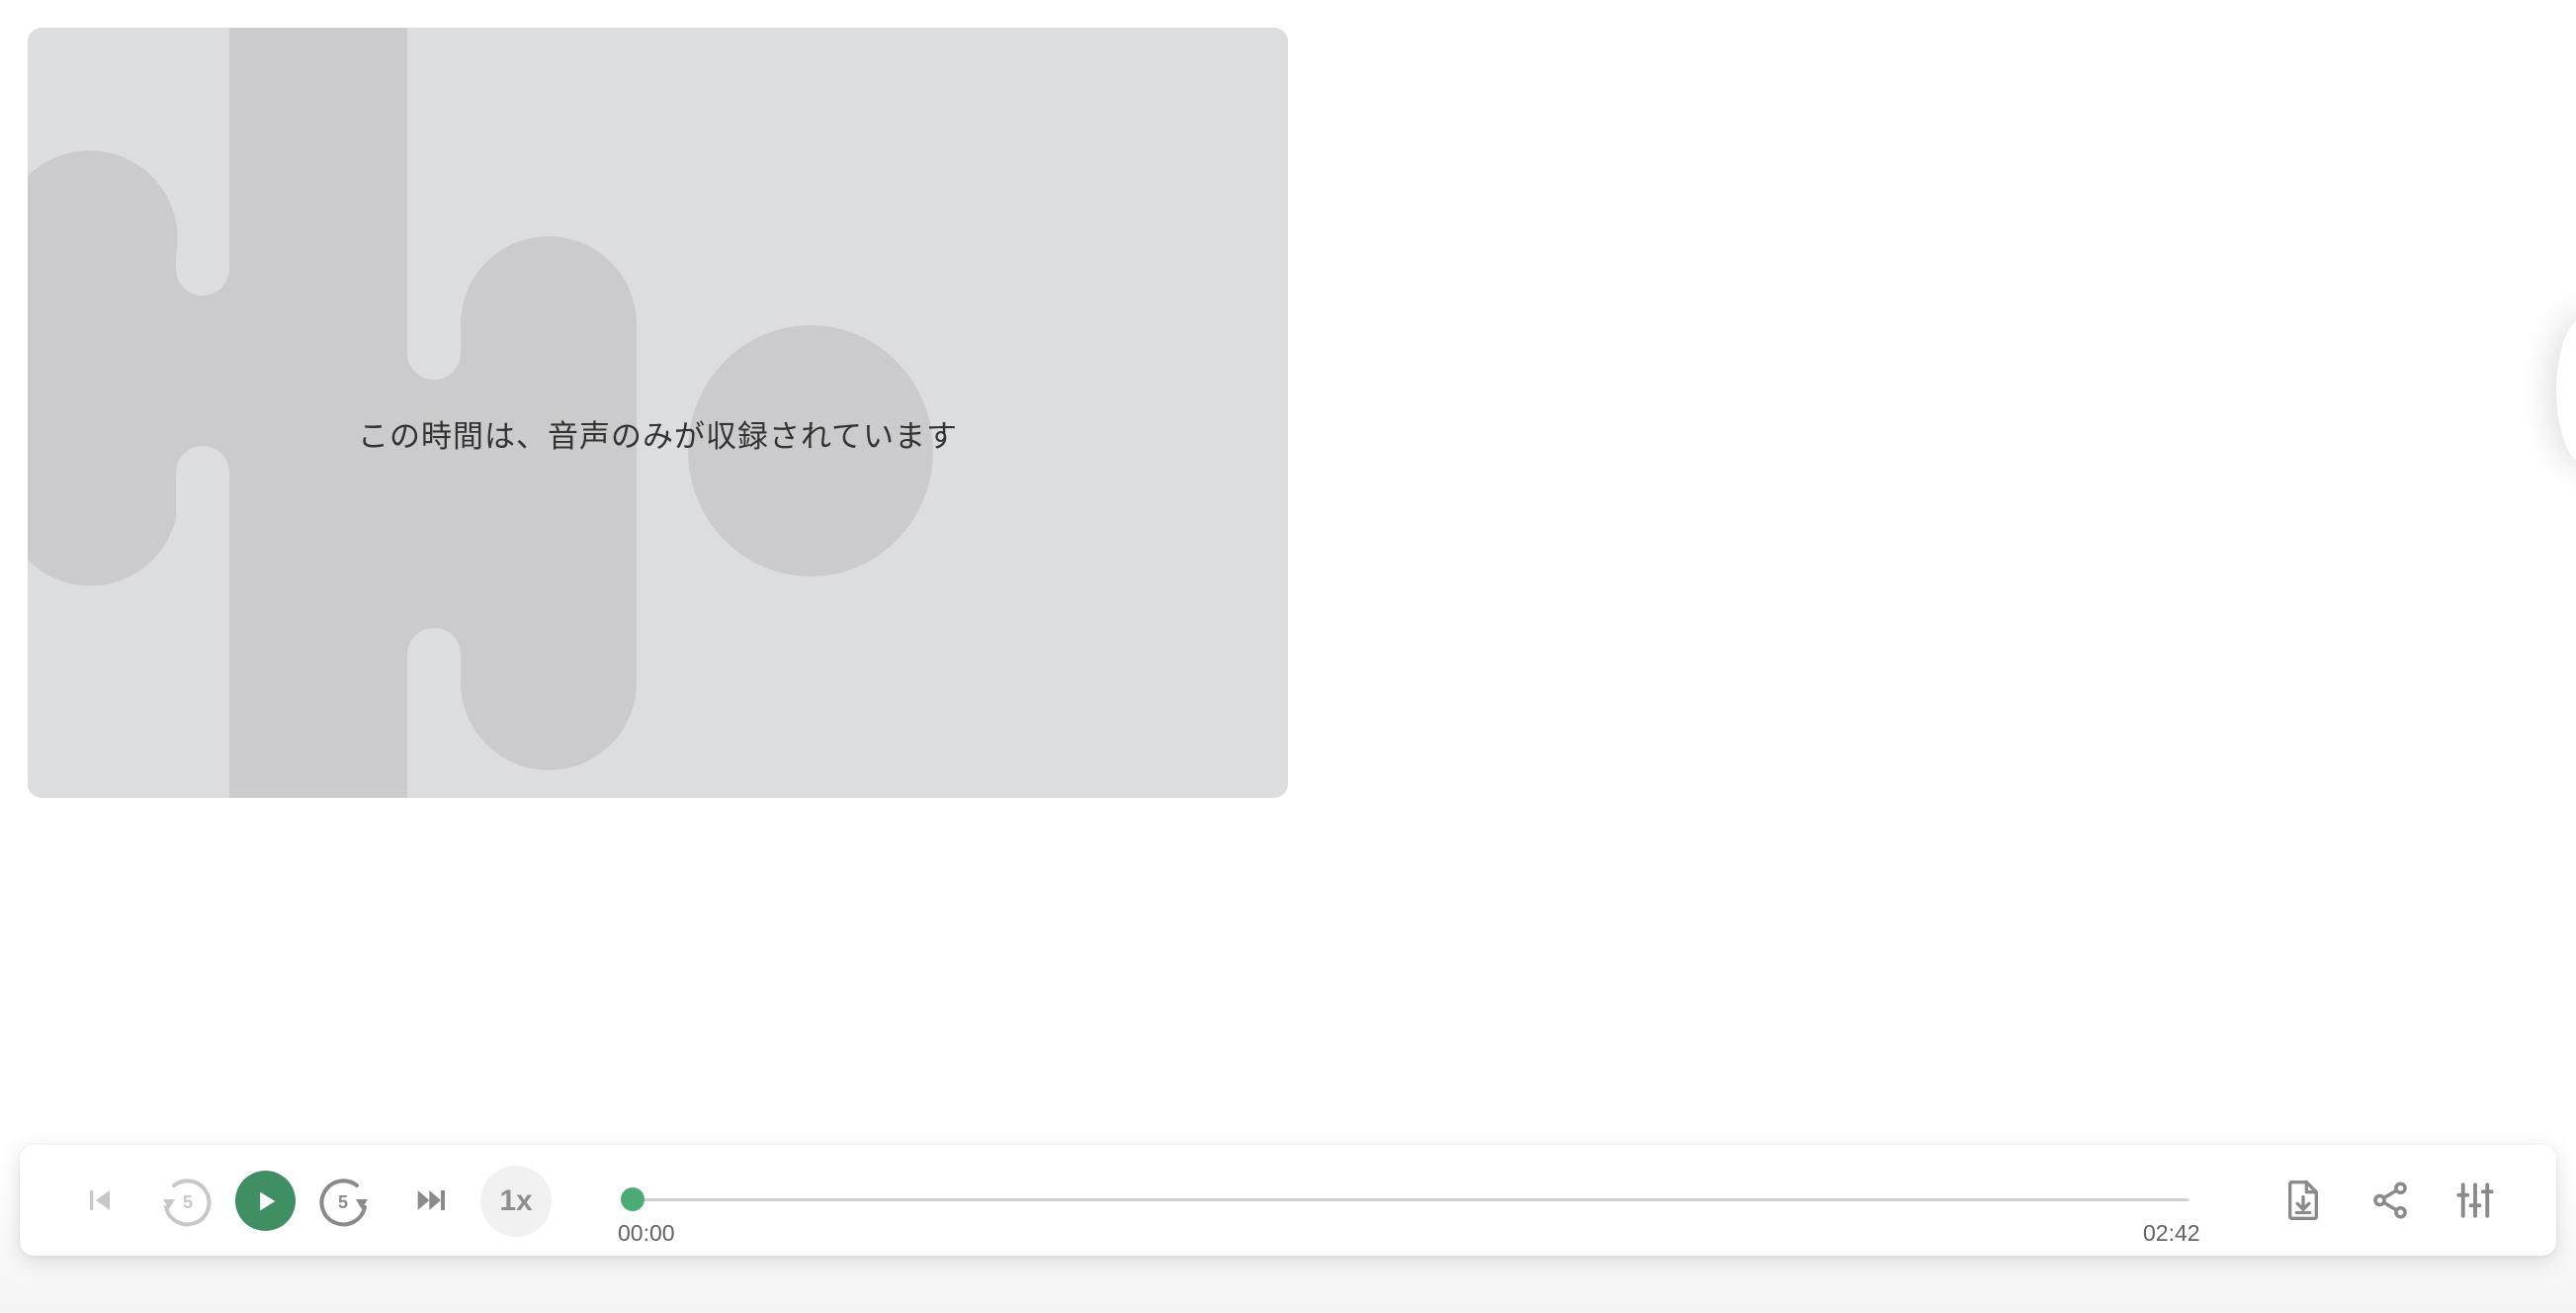  I want to click on rewind-5-button: 5, so click(184, 1200).